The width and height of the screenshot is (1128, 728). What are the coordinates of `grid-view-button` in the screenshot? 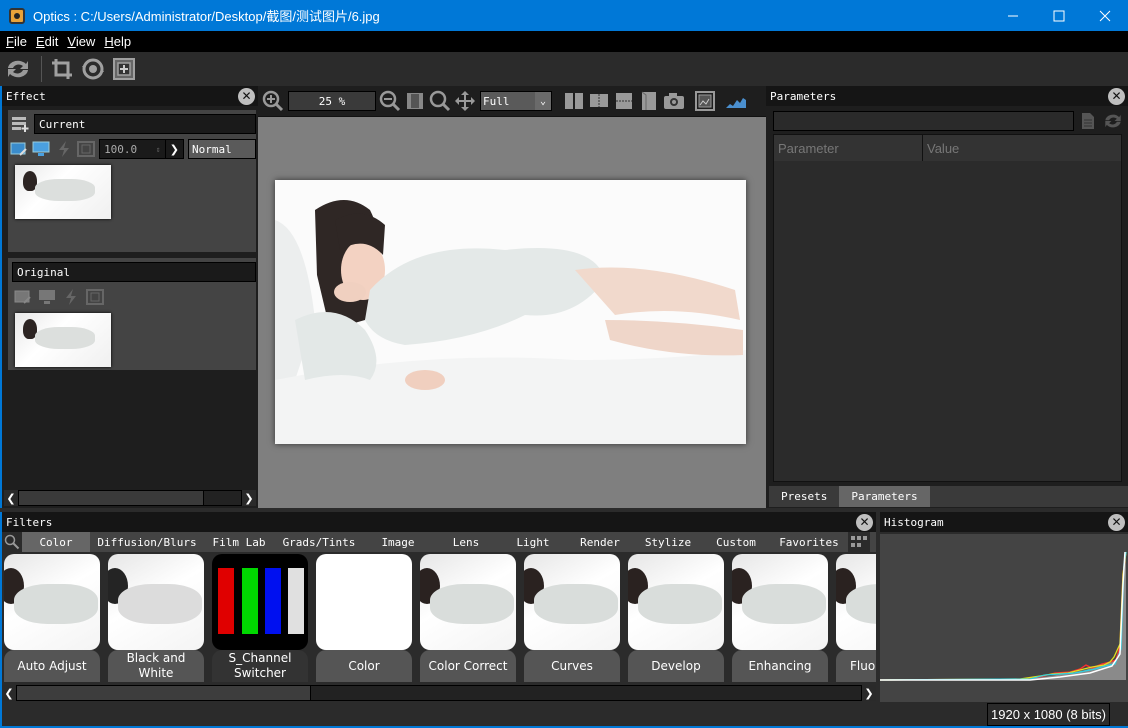 It's located at (859, 542).